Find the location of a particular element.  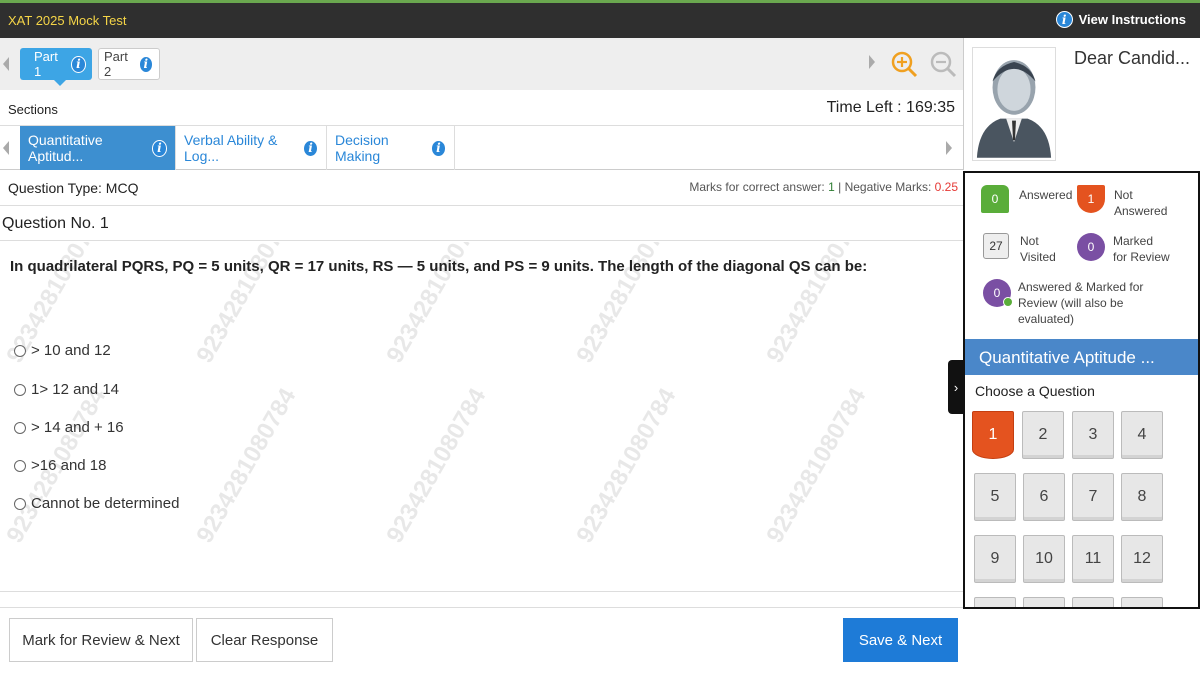

option-label: 1> 12 and 14 is located at coordinates (75, 389).